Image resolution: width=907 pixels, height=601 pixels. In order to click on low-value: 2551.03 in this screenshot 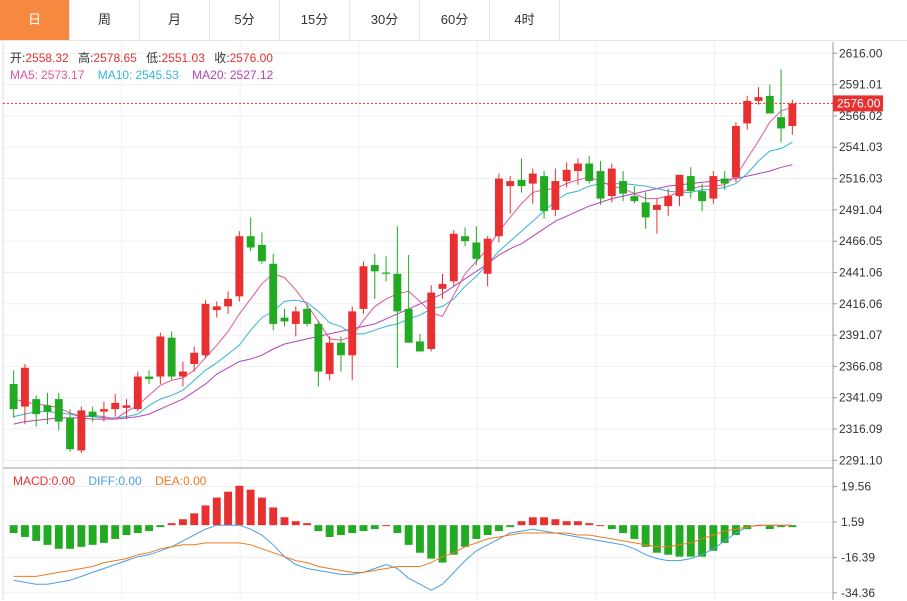, I will do `click(184, 58)`.